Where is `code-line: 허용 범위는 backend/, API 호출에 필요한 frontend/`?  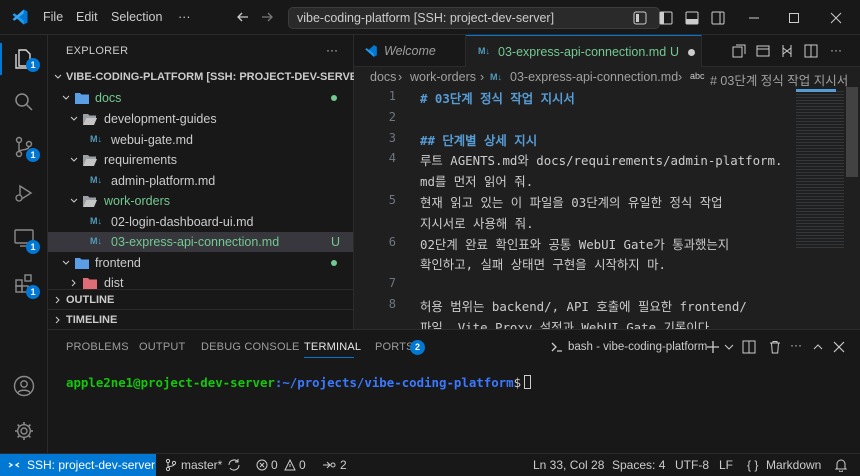 code-line: 허용 범위는 backend/, API 호출에 필요한 frontend/ is located at coordinates (583, 306).